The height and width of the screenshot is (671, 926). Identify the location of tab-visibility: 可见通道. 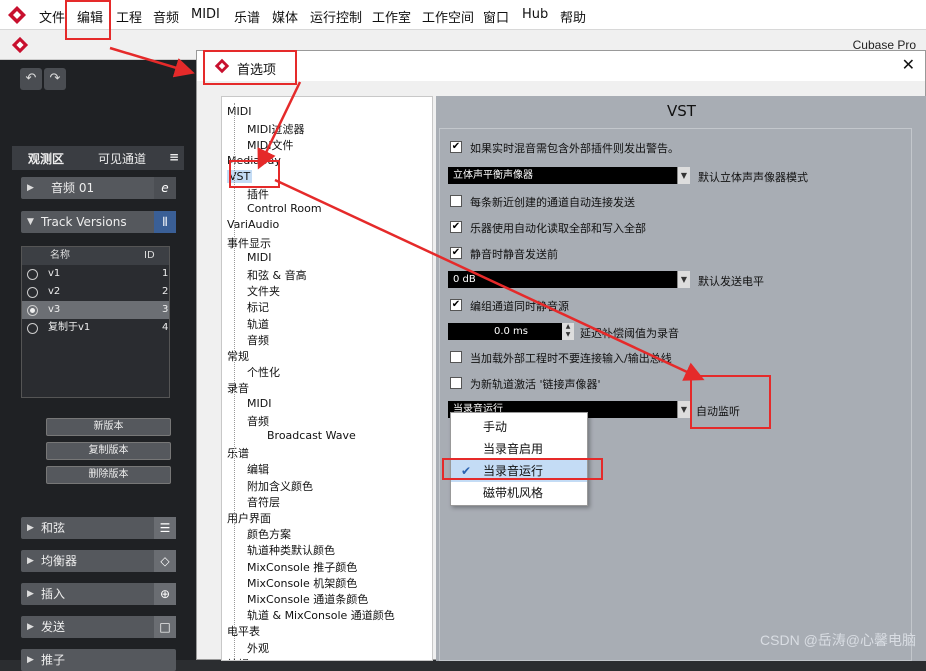
(122, 158).